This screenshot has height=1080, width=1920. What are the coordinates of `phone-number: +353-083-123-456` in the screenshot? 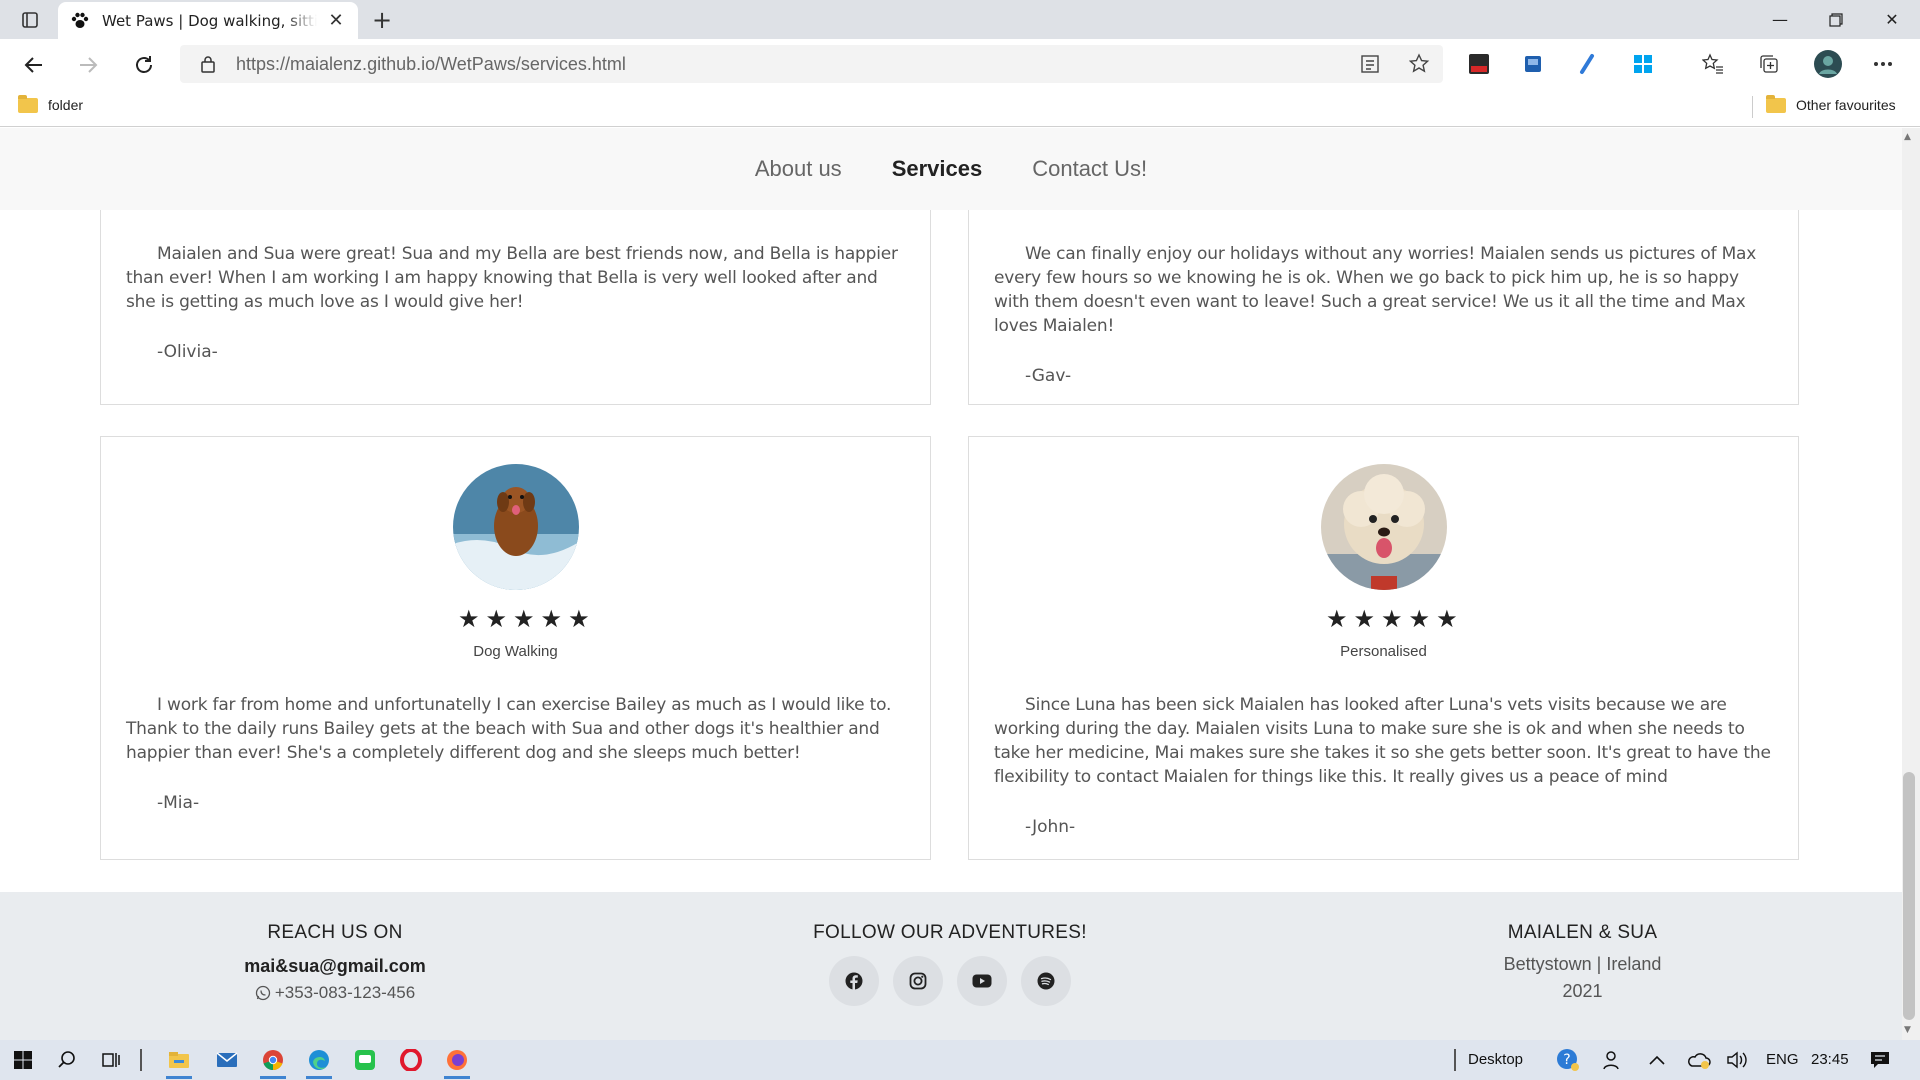 It's located at (345, 993).